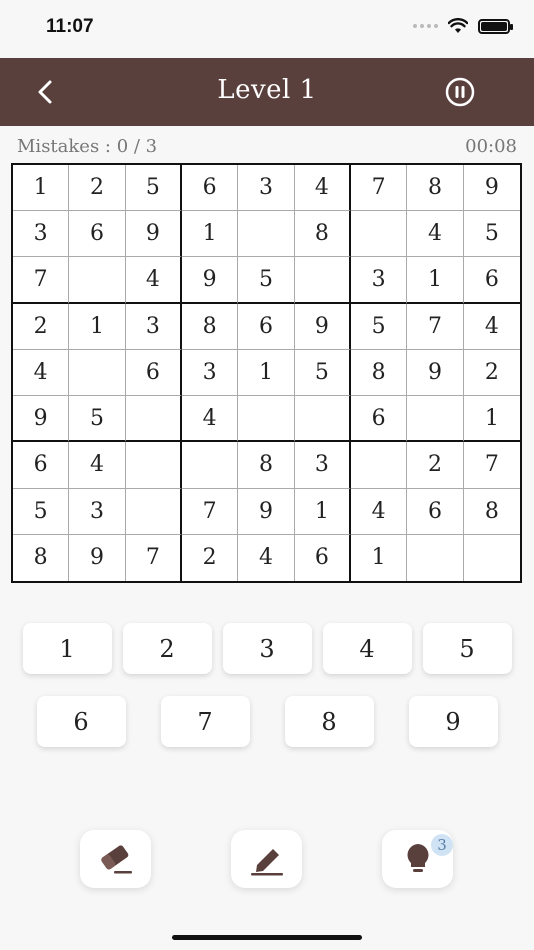  Describe the element at coordinates (463, 26) in the screenshot. I see `status-icons` at that location.